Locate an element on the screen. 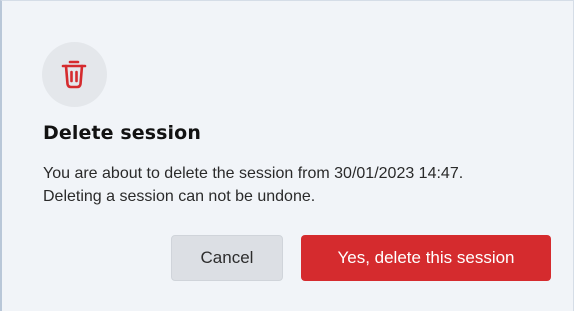 This screenshot has height=311, width=574. cancel-button: Cancel is located at coordinates (227, 258).